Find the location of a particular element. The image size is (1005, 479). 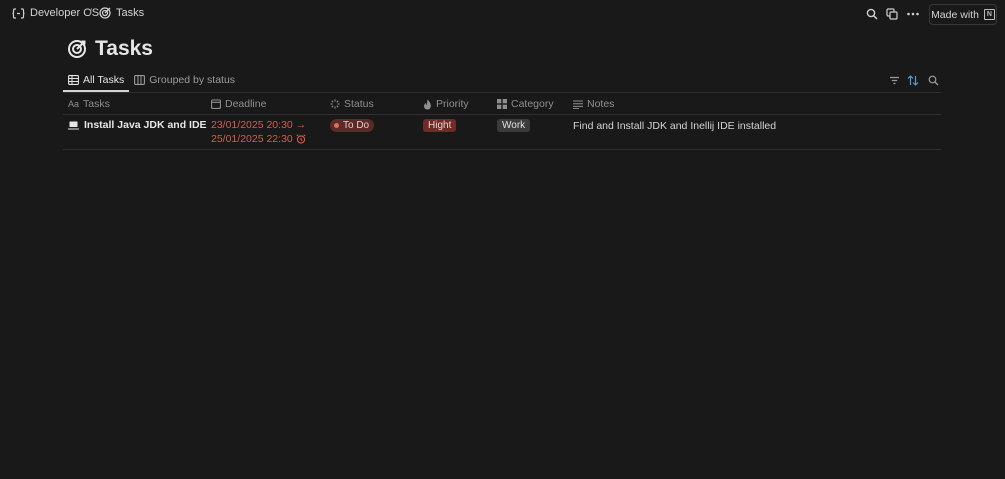

fire-icon is located at coordinates (427, 104).